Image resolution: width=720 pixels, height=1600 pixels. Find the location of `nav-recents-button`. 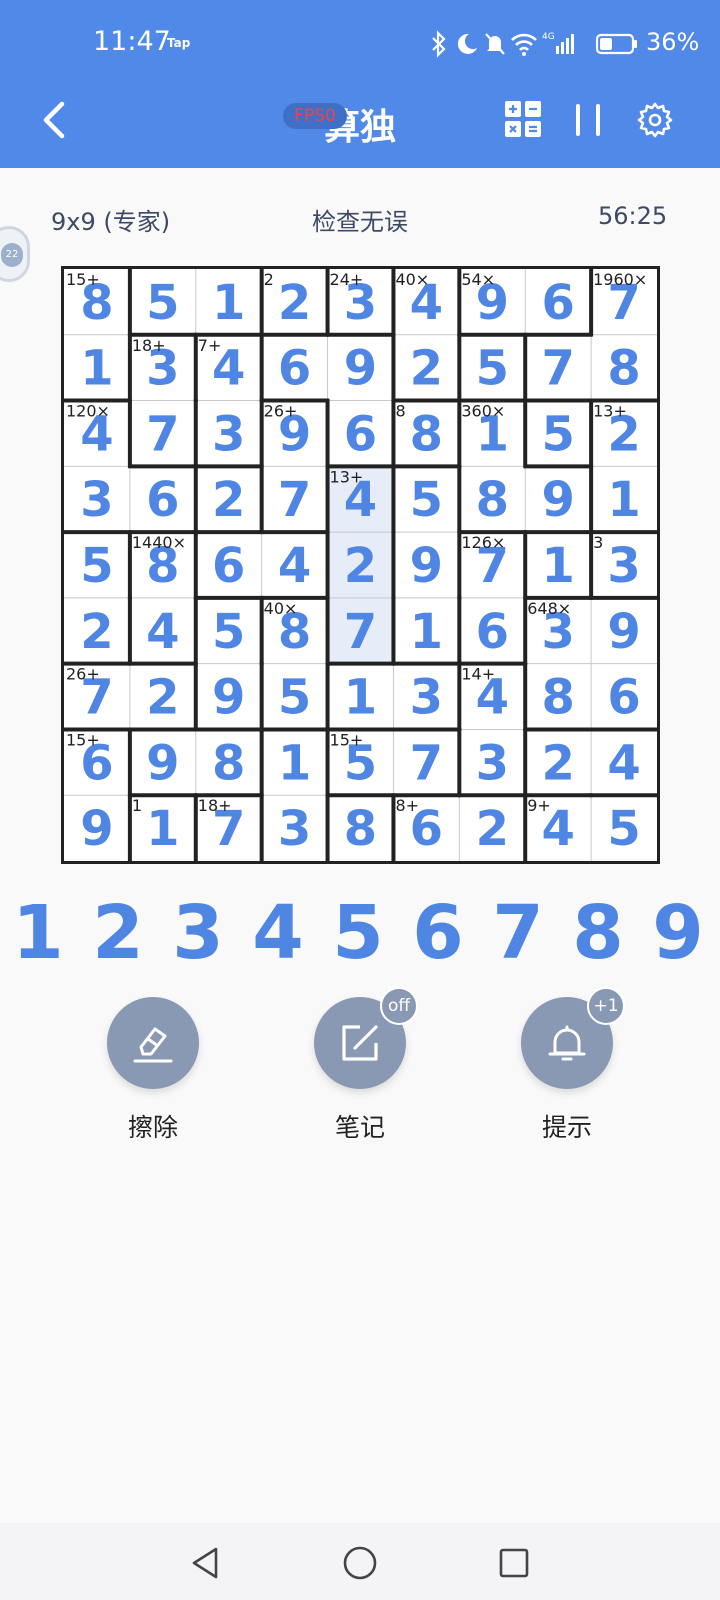

nav-recents-button is located at coordinates (514, 1563).